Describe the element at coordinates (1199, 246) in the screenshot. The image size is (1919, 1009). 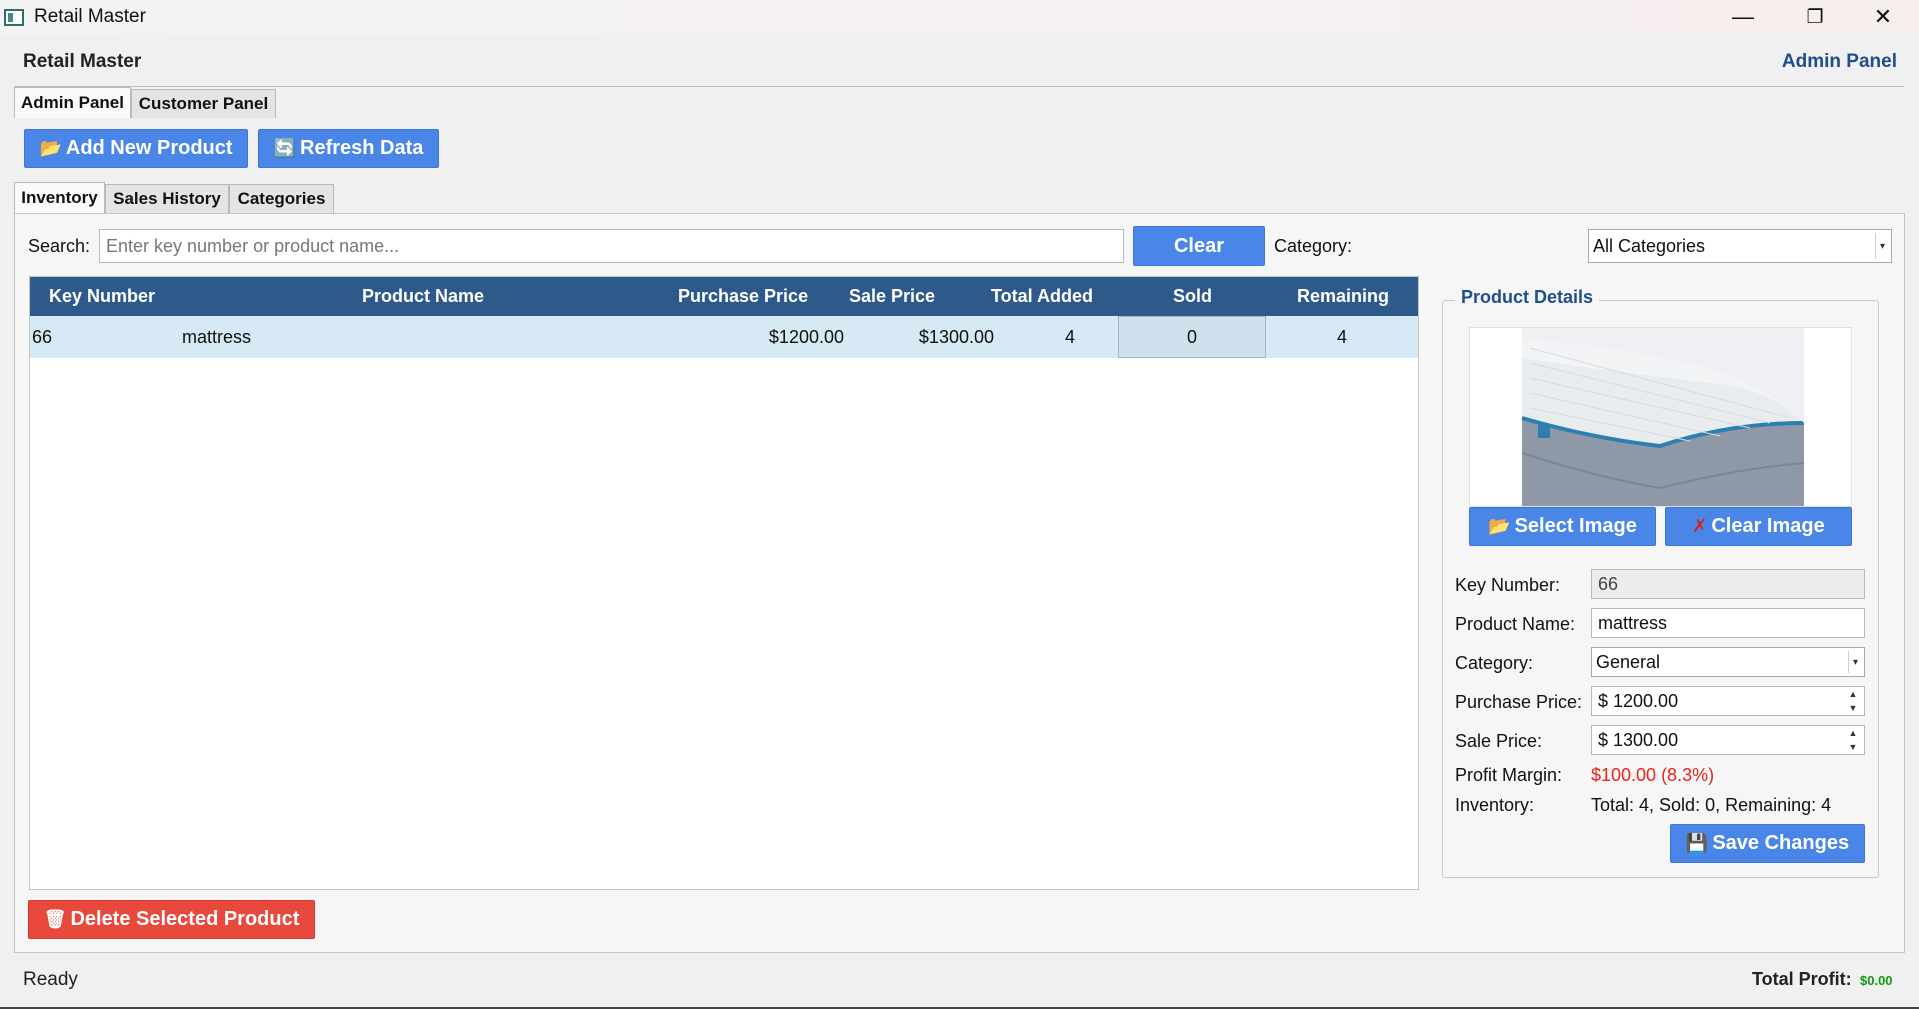
I see `clear-search-button: Clear` at that location.